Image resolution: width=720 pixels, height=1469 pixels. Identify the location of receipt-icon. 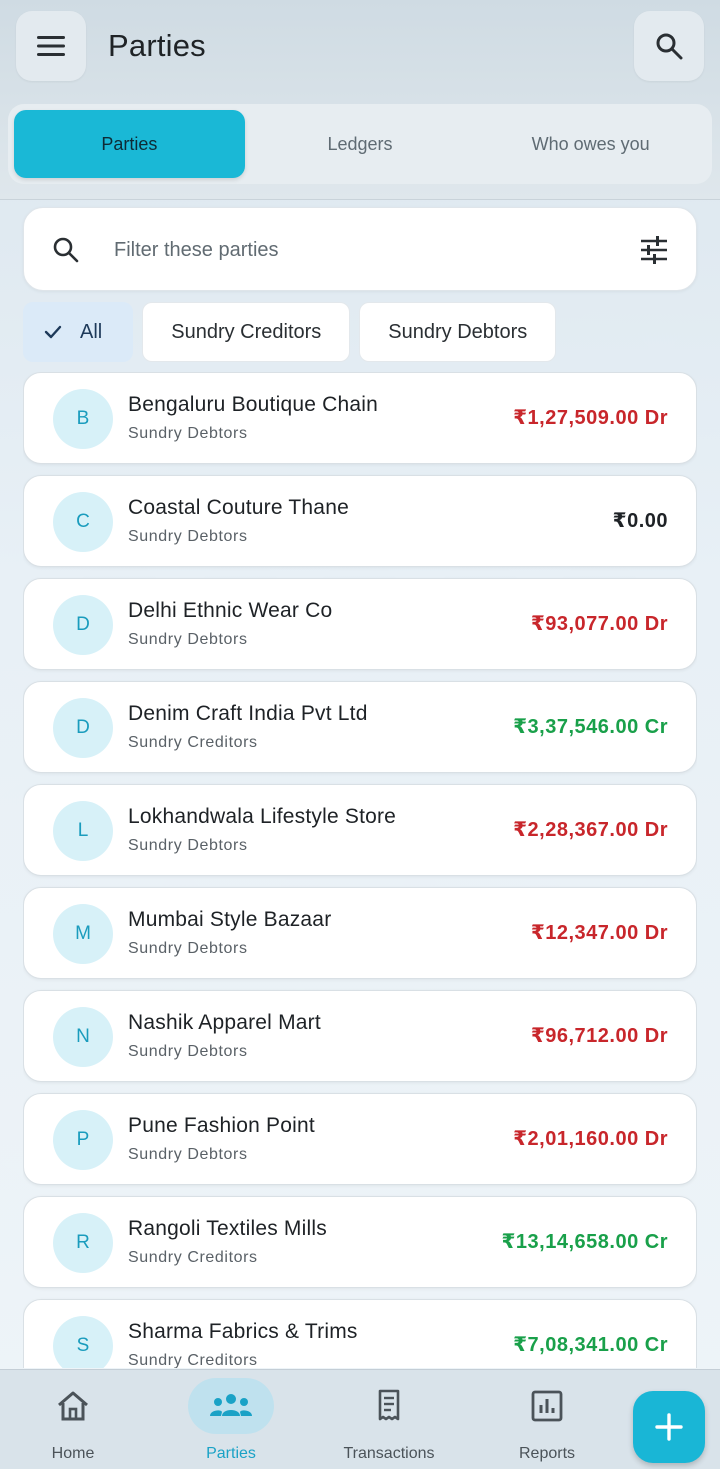
(389, 1405).